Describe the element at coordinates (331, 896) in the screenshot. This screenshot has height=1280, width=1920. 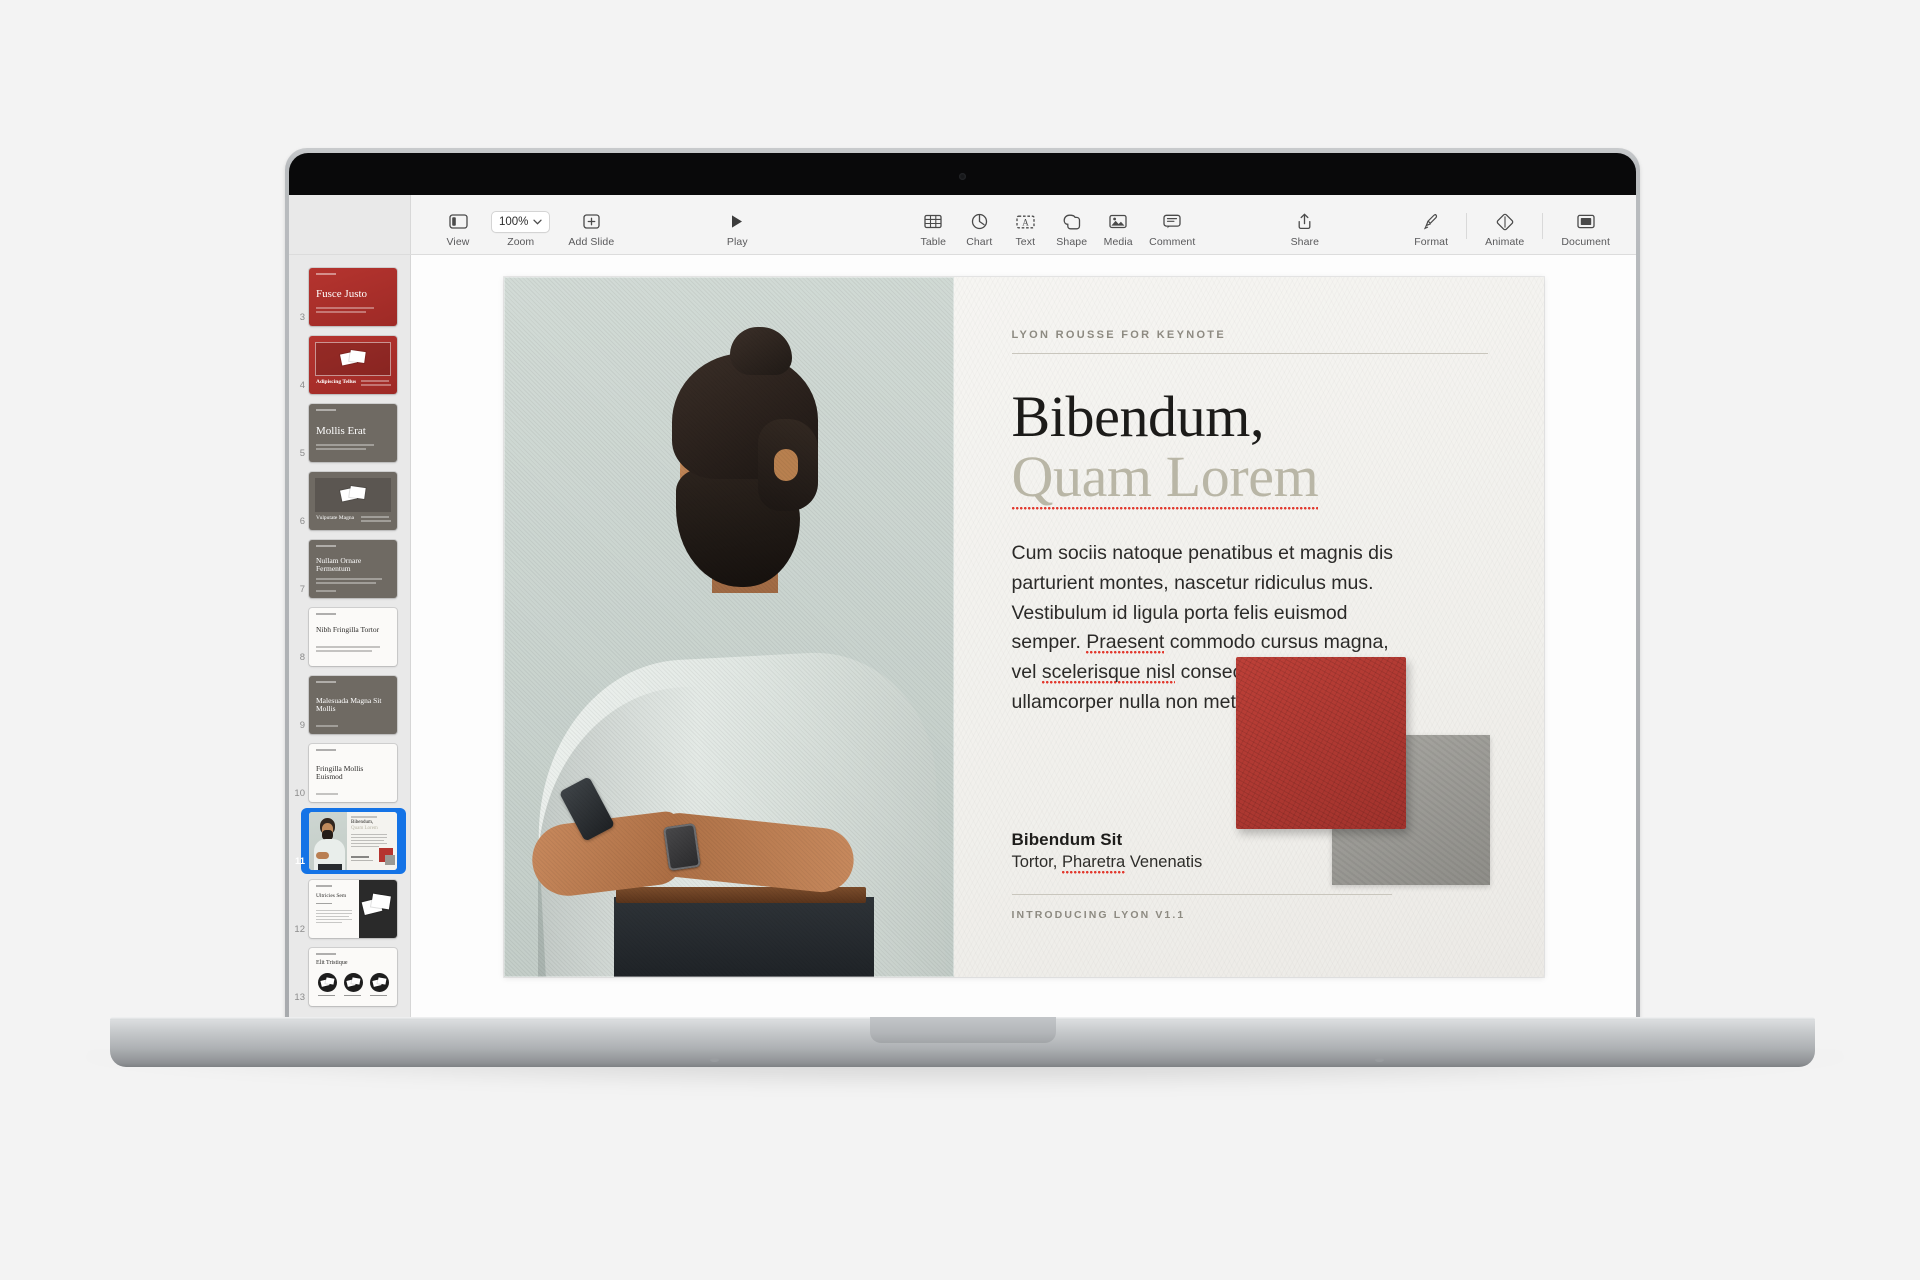
I see `thumb-title: Ultricies Sem` at that location.